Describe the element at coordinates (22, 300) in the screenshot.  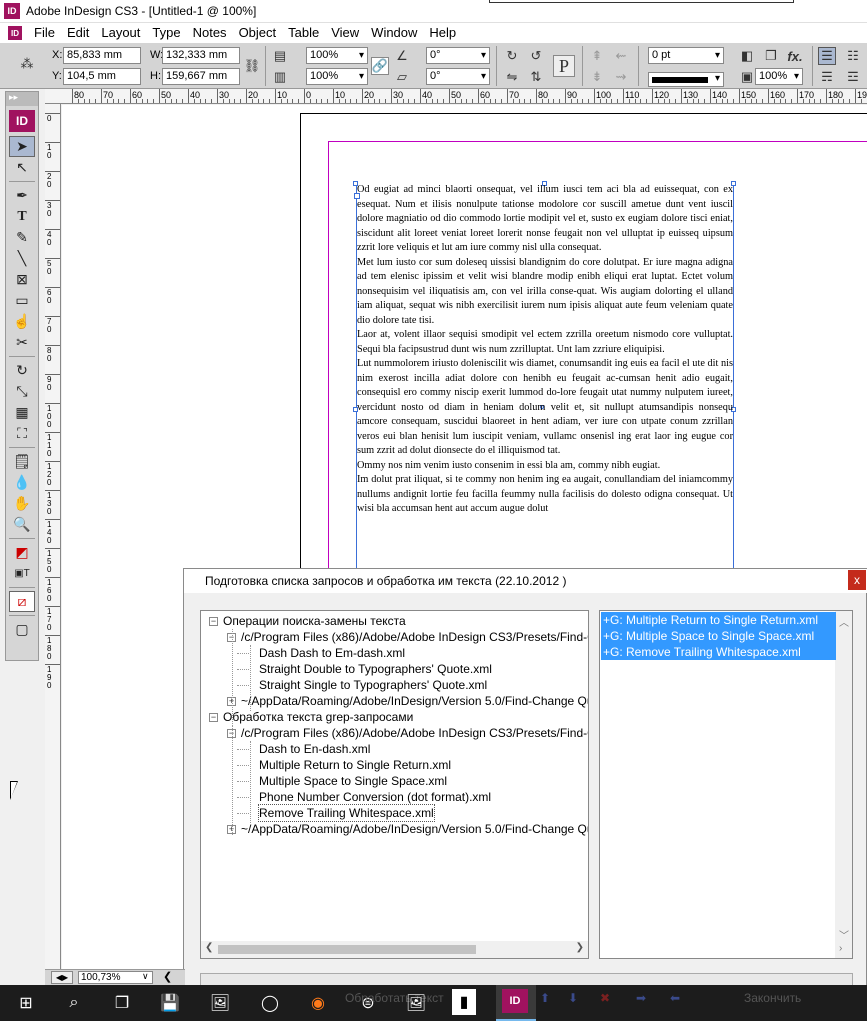
I see `rectangle-tool-icon: ▭` at that location.